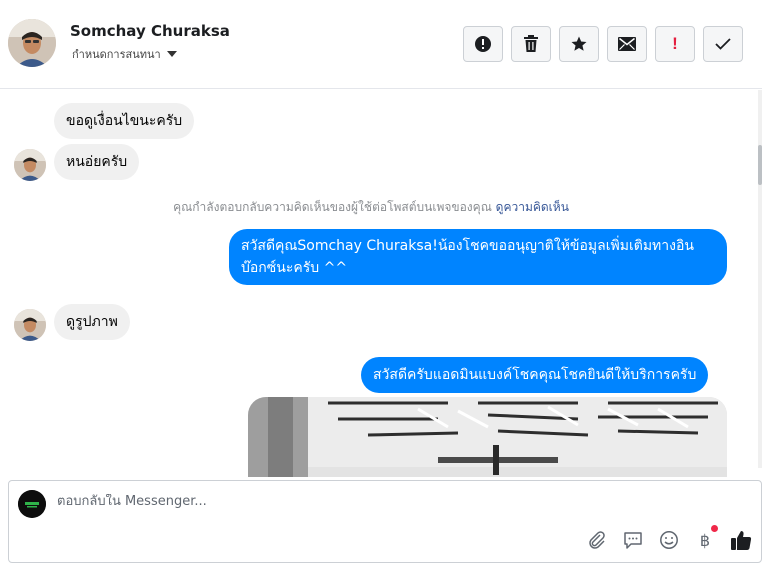 The image size is (762, 563). I want to click on like-icon, so click(741, 540).